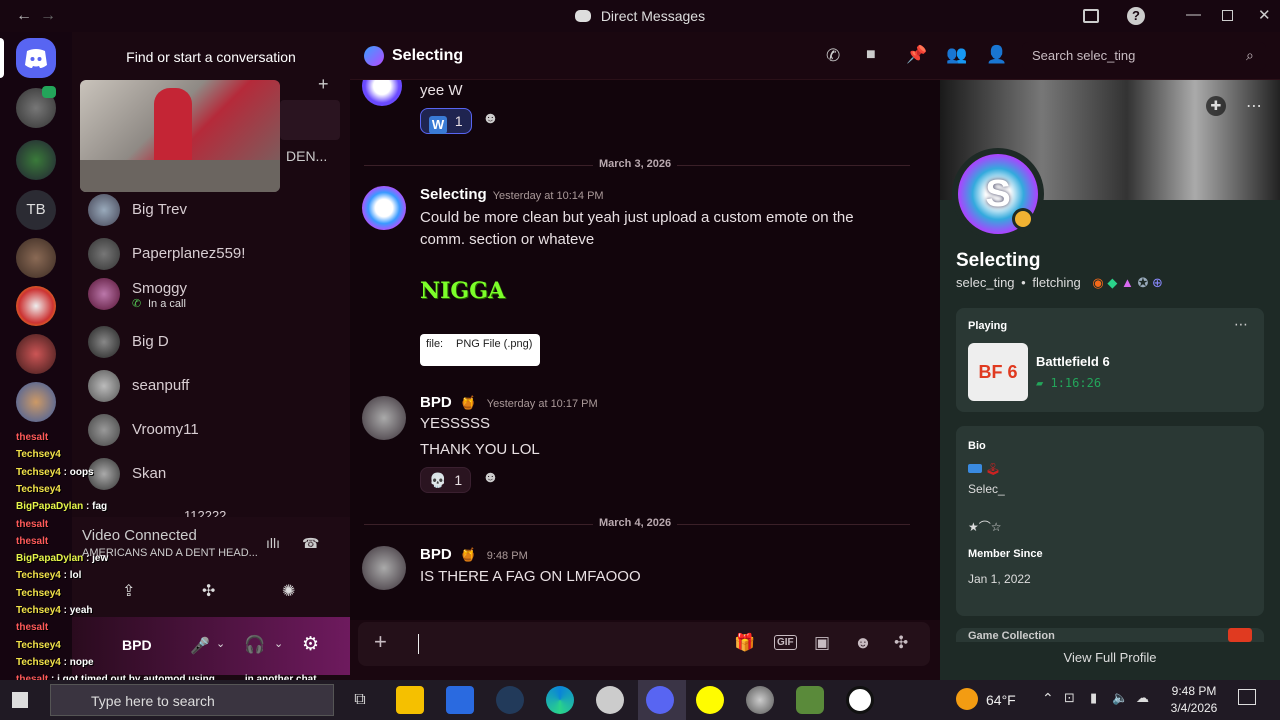 The image size is (1280, 720). What do you see at coordinates (993, 469) in the screenshot?
I see `joystick-icon: 🕹` at bounding box center [993, 469].